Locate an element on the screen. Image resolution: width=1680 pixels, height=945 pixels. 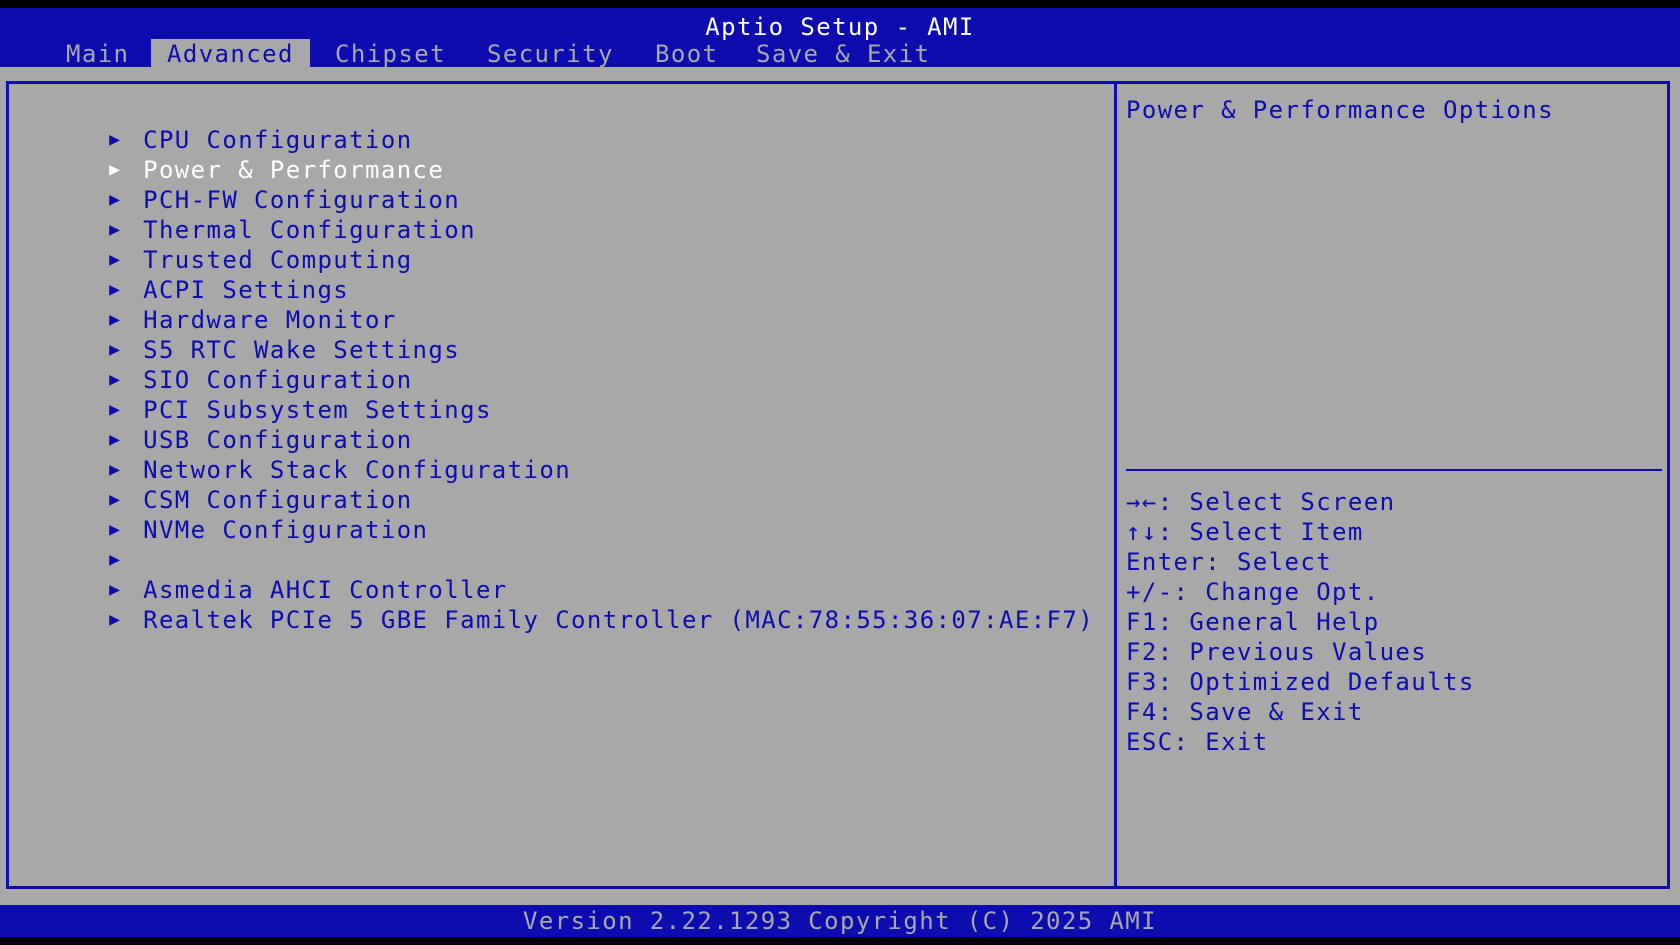
menu-item-csm-configuration: ▶ CSM Configuration is located at coordinates (213, 484).